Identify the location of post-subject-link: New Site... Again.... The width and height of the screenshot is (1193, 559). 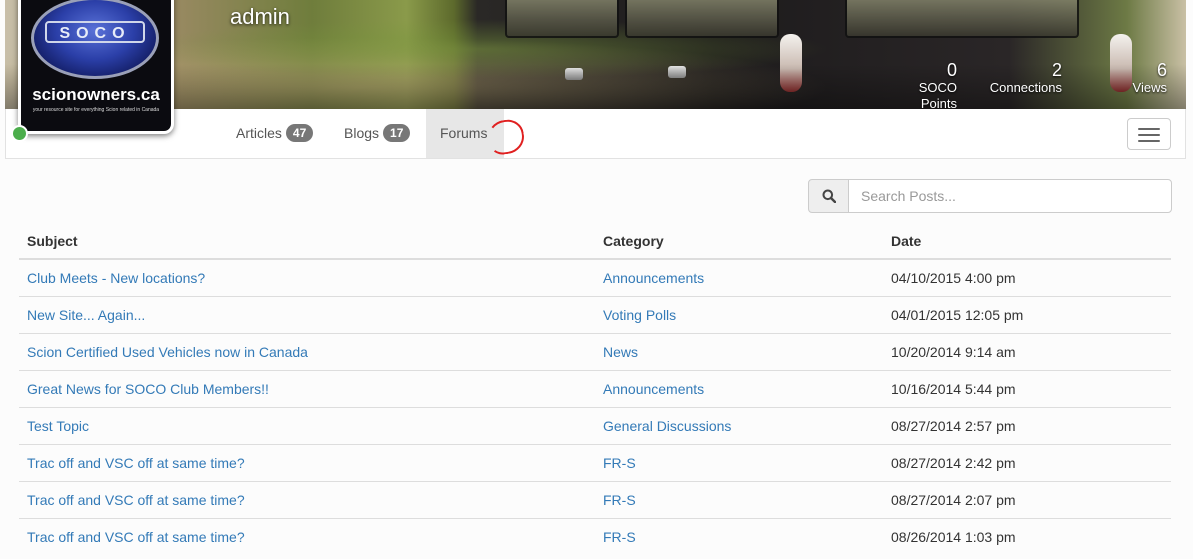
(86, 315).